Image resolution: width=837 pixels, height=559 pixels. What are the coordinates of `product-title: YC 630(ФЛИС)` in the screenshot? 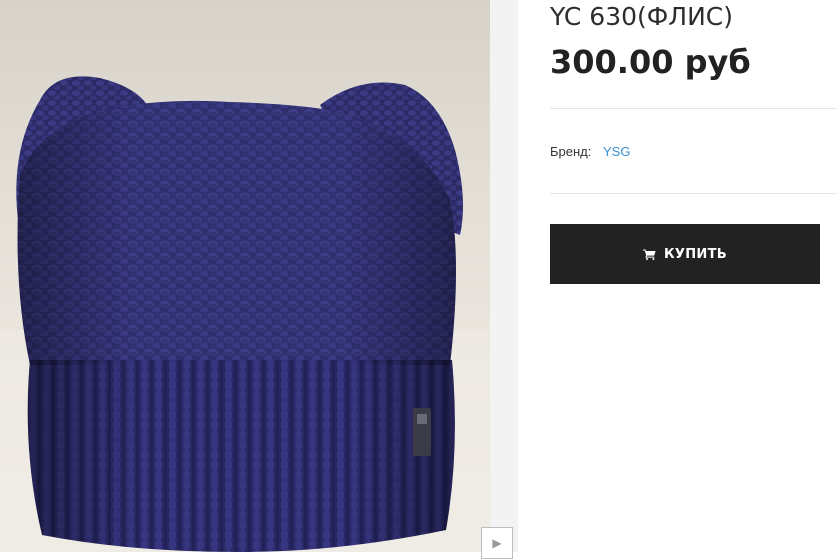 It's located at (642, 16).